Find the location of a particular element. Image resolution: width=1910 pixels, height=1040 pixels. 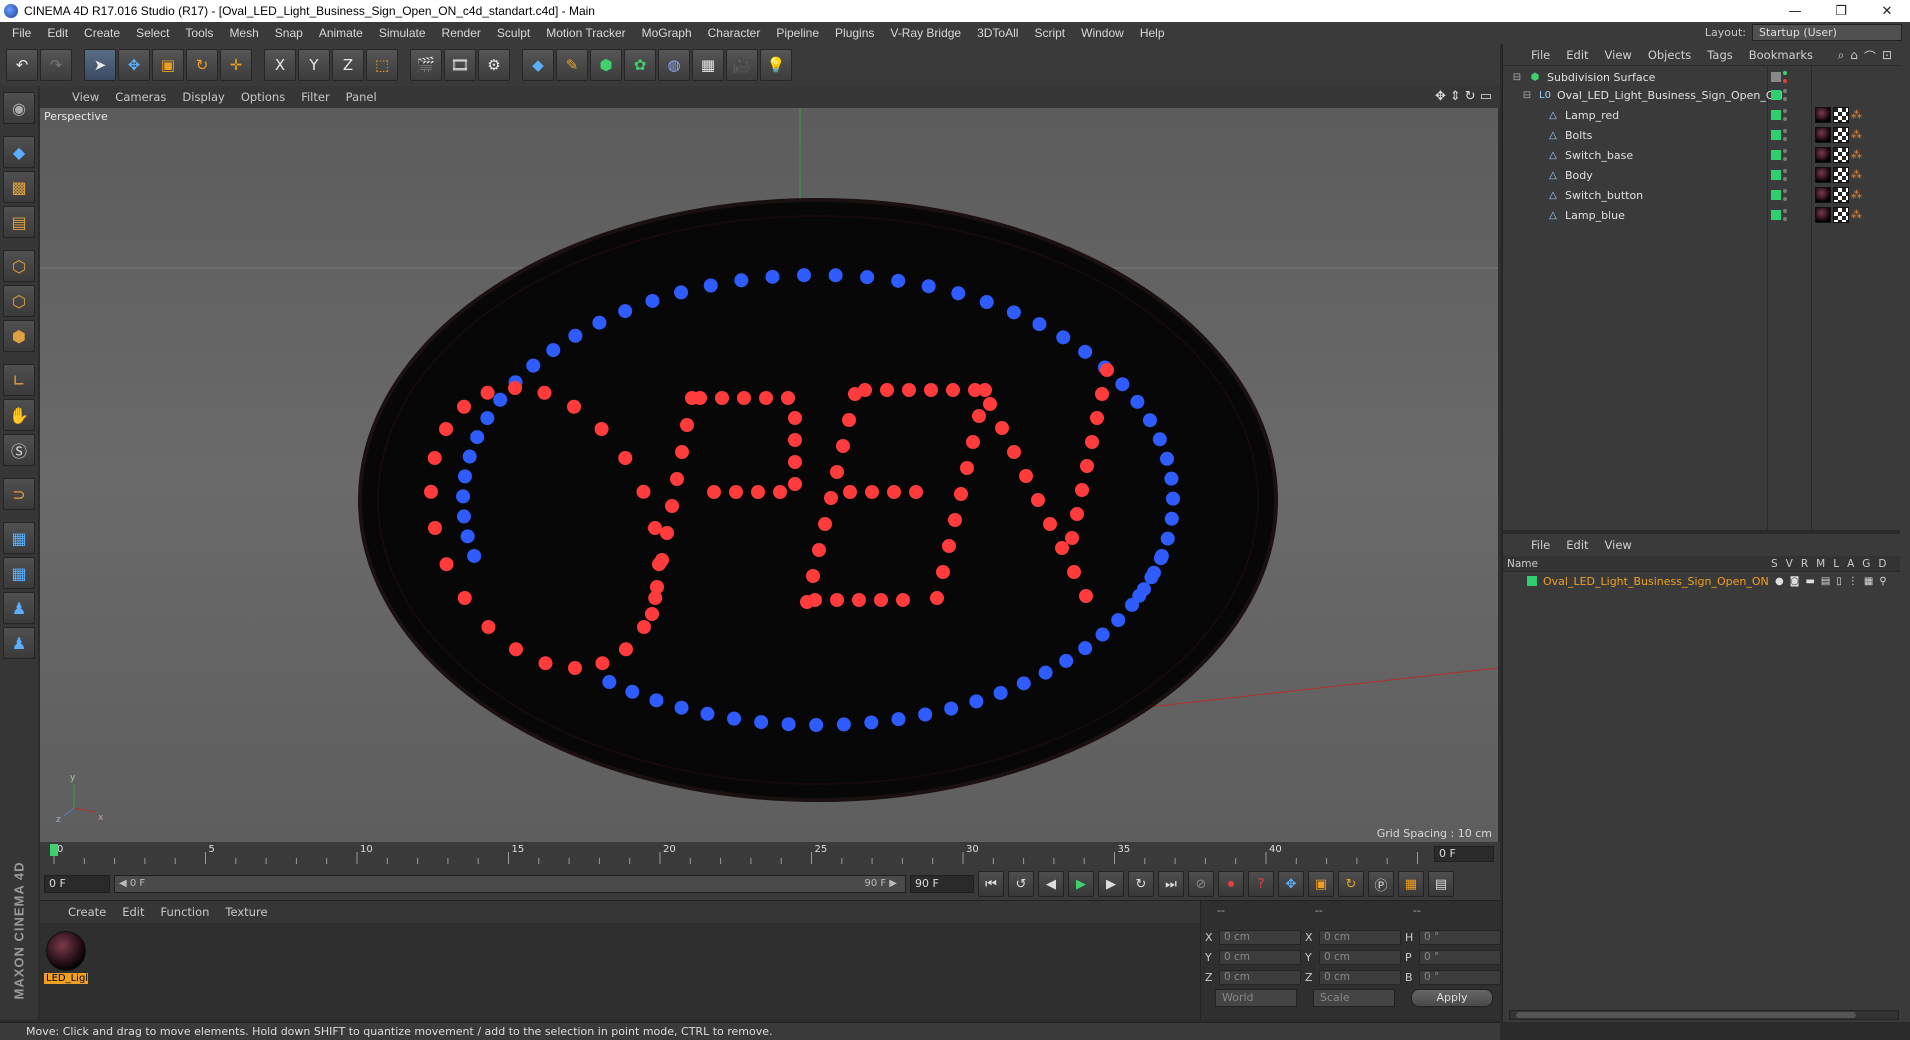

menu-3dtoall: 3DToAll is located at coordinates (997, 33).